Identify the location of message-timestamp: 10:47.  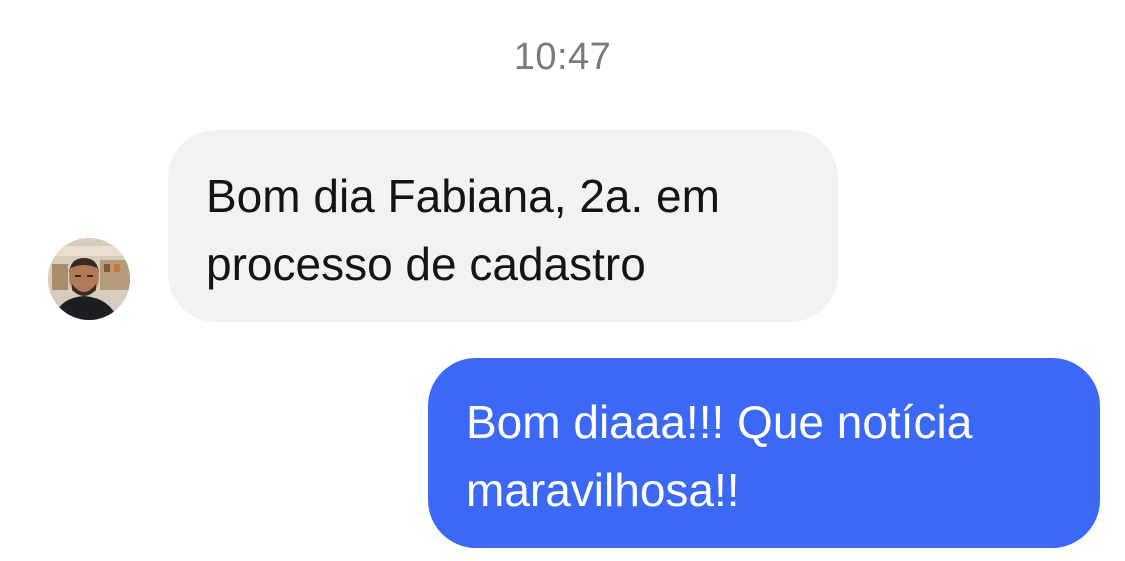
(562, 57).